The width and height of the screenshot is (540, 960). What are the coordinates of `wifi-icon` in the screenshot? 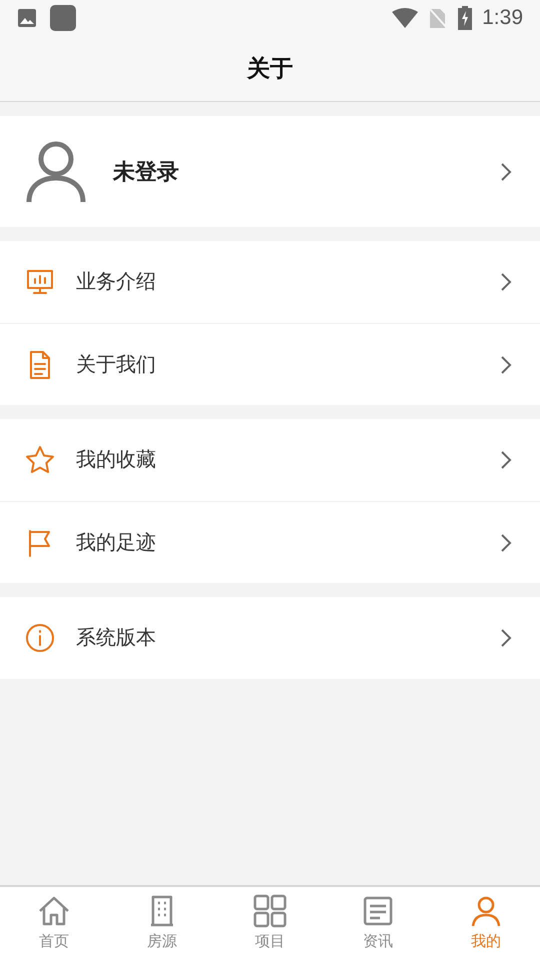 It's located at (405, 18).